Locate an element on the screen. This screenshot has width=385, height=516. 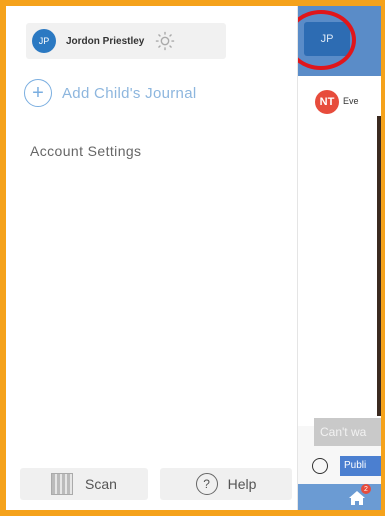
user-avatar: JP is located at coordinates (44, 41).